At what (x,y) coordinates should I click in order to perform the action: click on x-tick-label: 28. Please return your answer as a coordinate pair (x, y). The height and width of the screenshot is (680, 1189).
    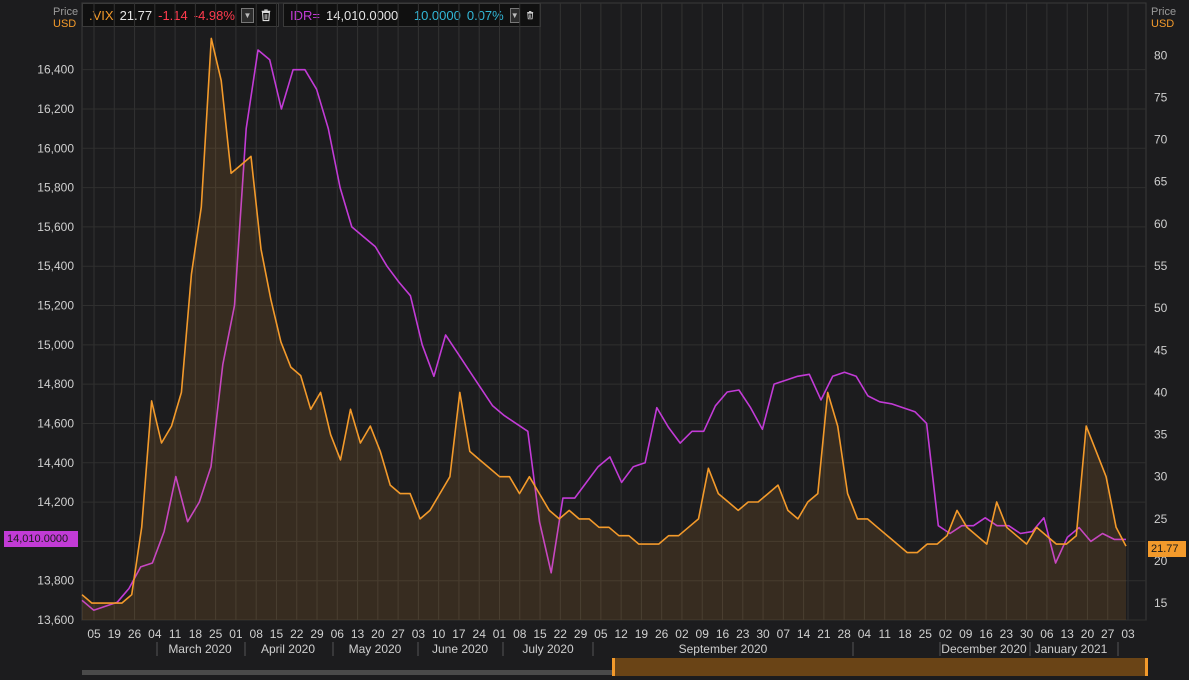
    Looking at the image, I should click on (844, 634).